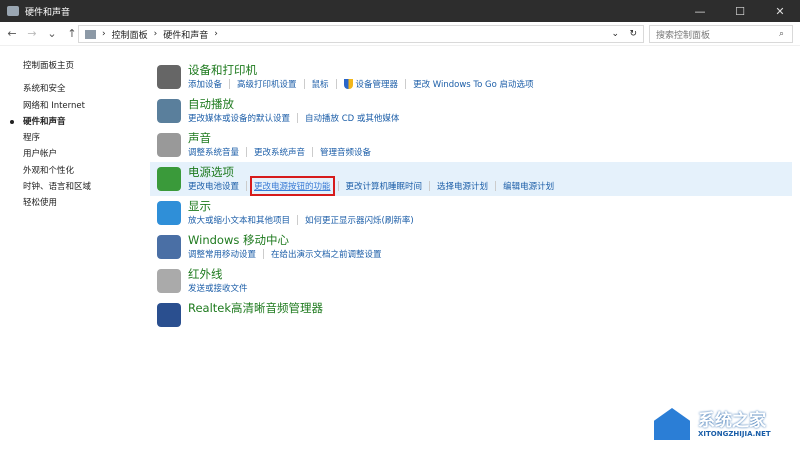  Describe the element at coordinates (222, 70) in the screenshot. I see `category-title: 设备和打印机` at that location.